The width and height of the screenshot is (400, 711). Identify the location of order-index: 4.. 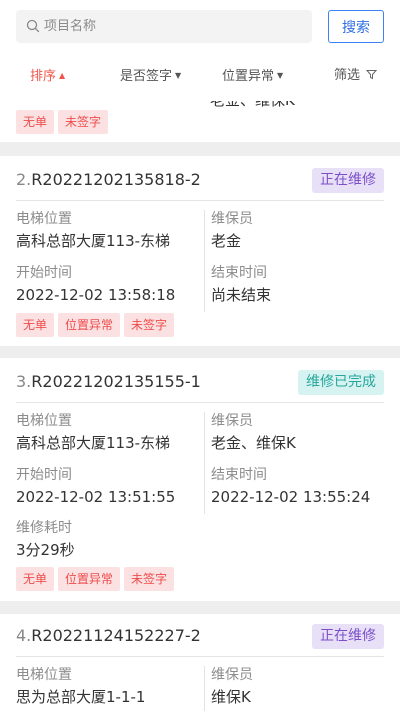
(24, 635).